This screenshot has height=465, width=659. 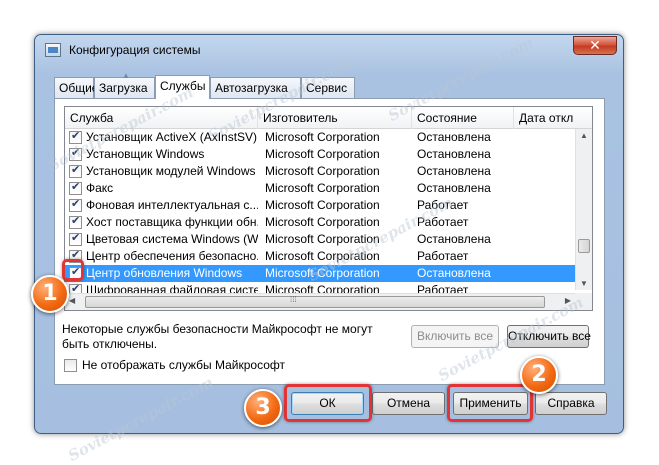 What do you see at coordinates (539, 375) in the screenshot?
I see `step-2-badge: 2` at bounding box center [539, 375].